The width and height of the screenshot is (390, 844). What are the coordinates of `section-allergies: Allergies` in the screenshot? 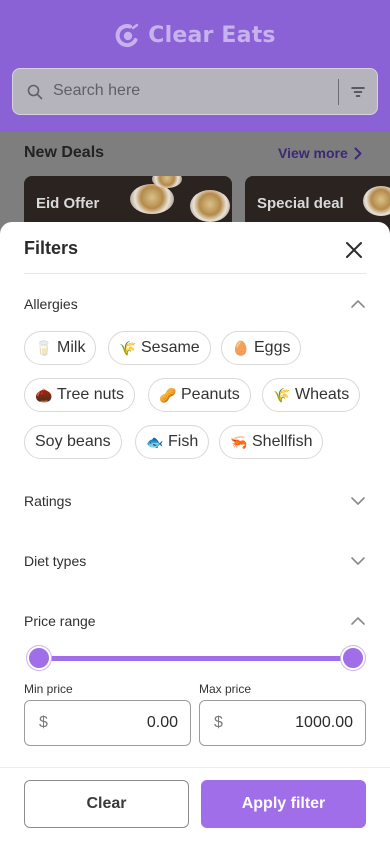 It's located at (195, 304).